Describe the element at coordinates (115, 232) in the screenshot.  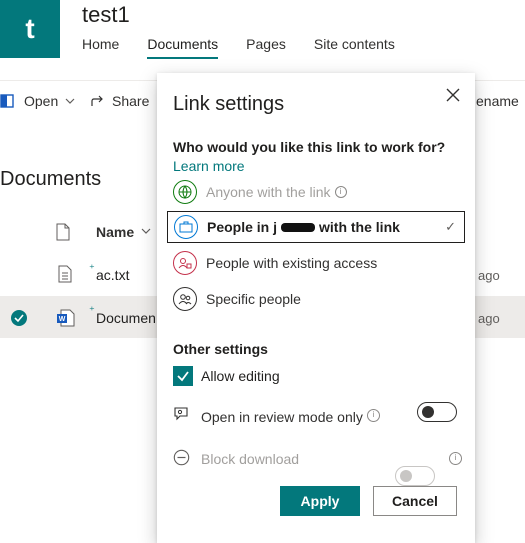
I see `column-name: Name` at that location.